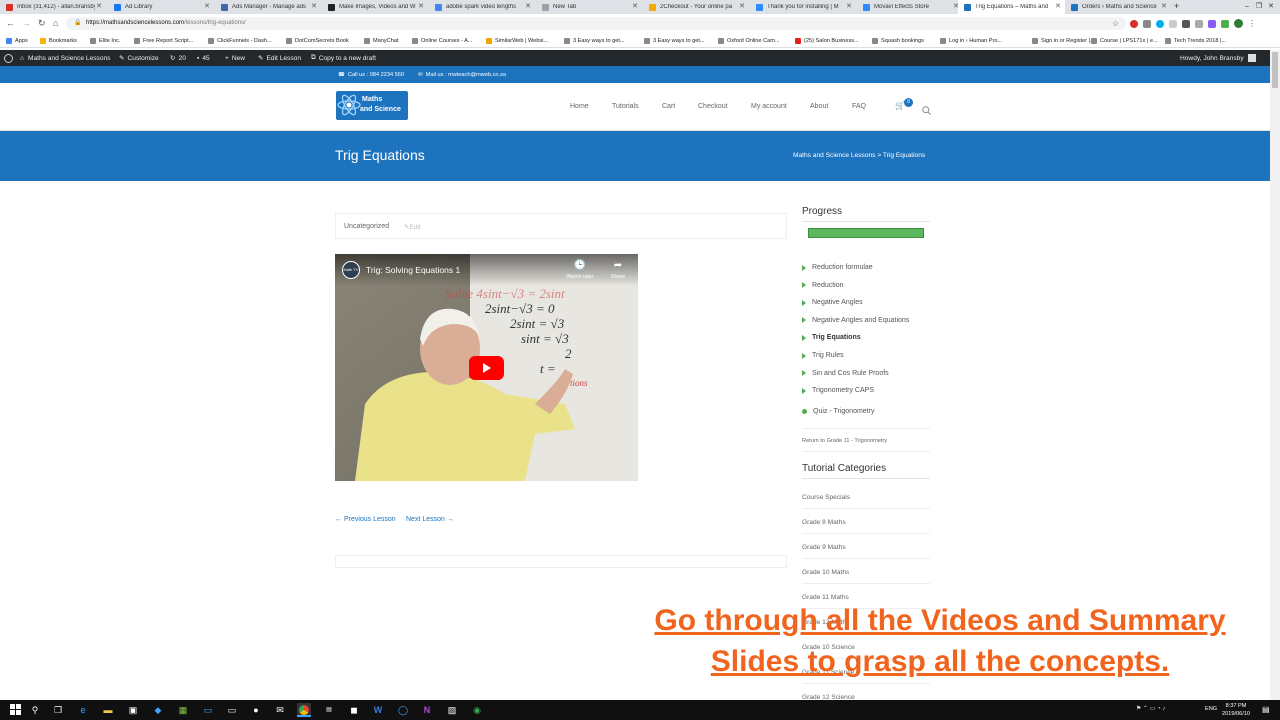  What do you see at coordinates (10, 23) in the screenshot?
I see `back-icon: ←` at bounding box center [10, 23].